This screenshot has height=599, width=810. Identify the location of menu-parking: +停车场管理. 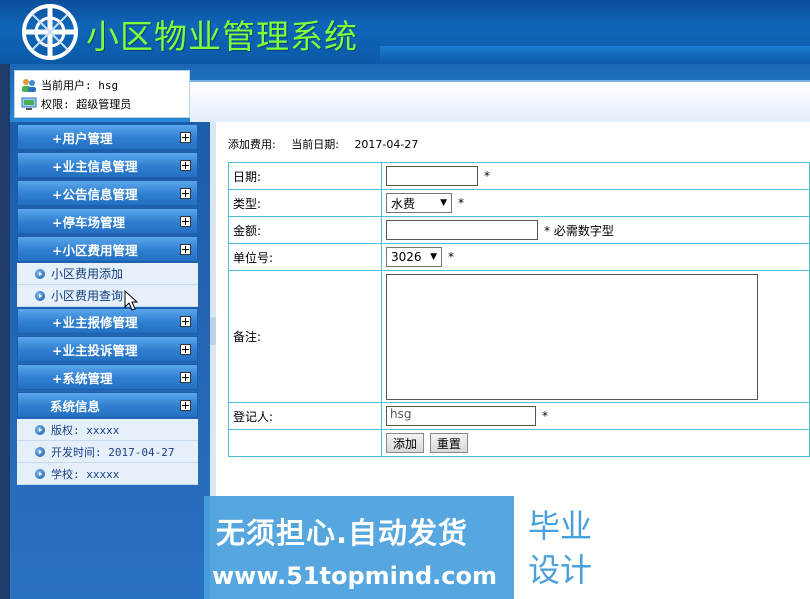
(107, 221).